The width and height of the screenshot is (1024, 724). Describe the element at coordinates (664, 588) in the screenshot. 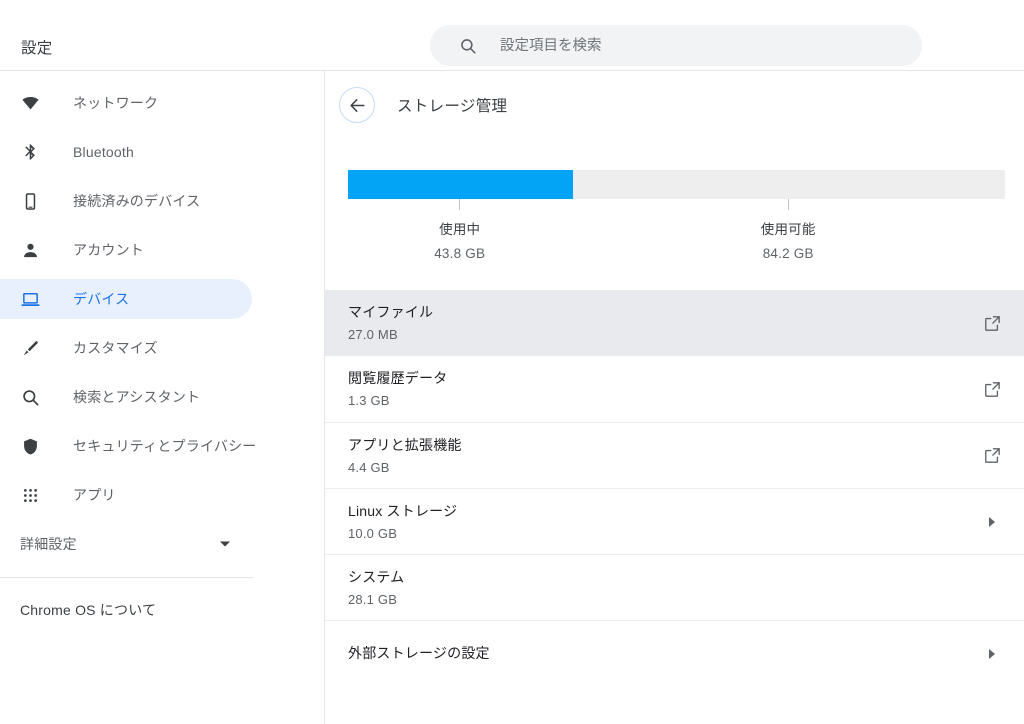

I see `storage-item-text: システム 28.1 GB` at that location.